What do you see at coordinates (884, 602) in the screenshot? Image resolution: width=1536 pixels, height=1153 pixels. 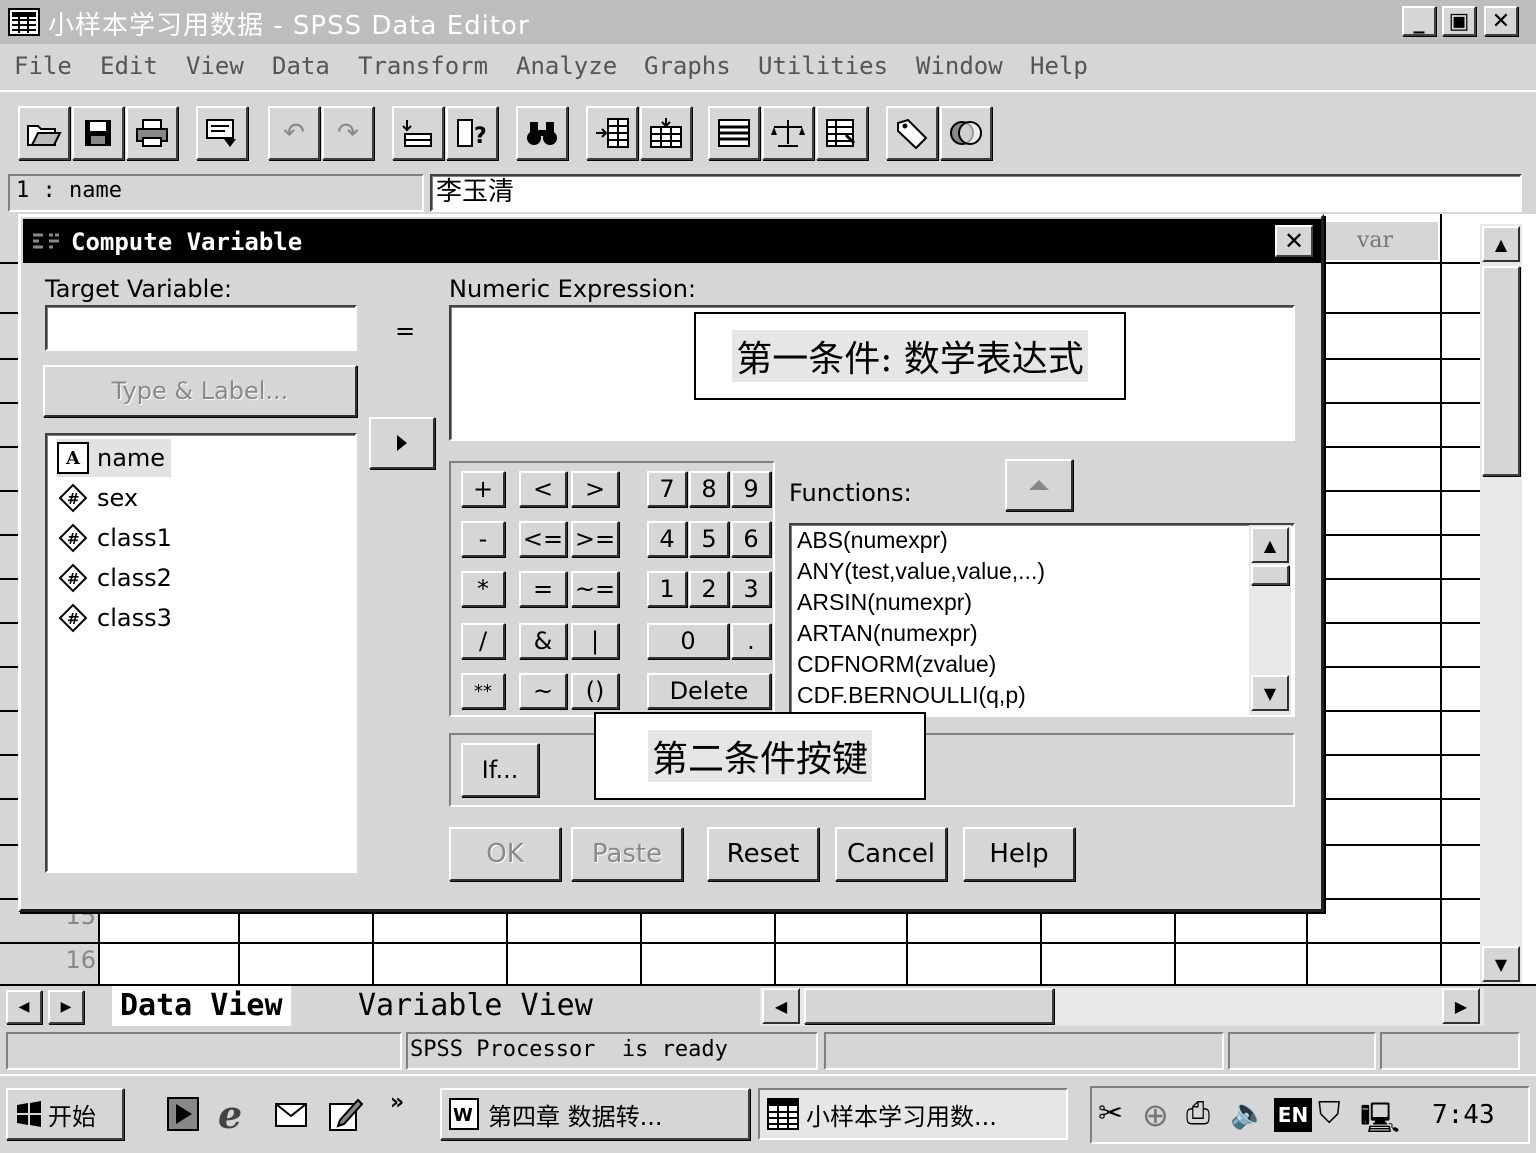 I see `list-item: ARSIN(numexpr)` at bounding box center [884, 602].